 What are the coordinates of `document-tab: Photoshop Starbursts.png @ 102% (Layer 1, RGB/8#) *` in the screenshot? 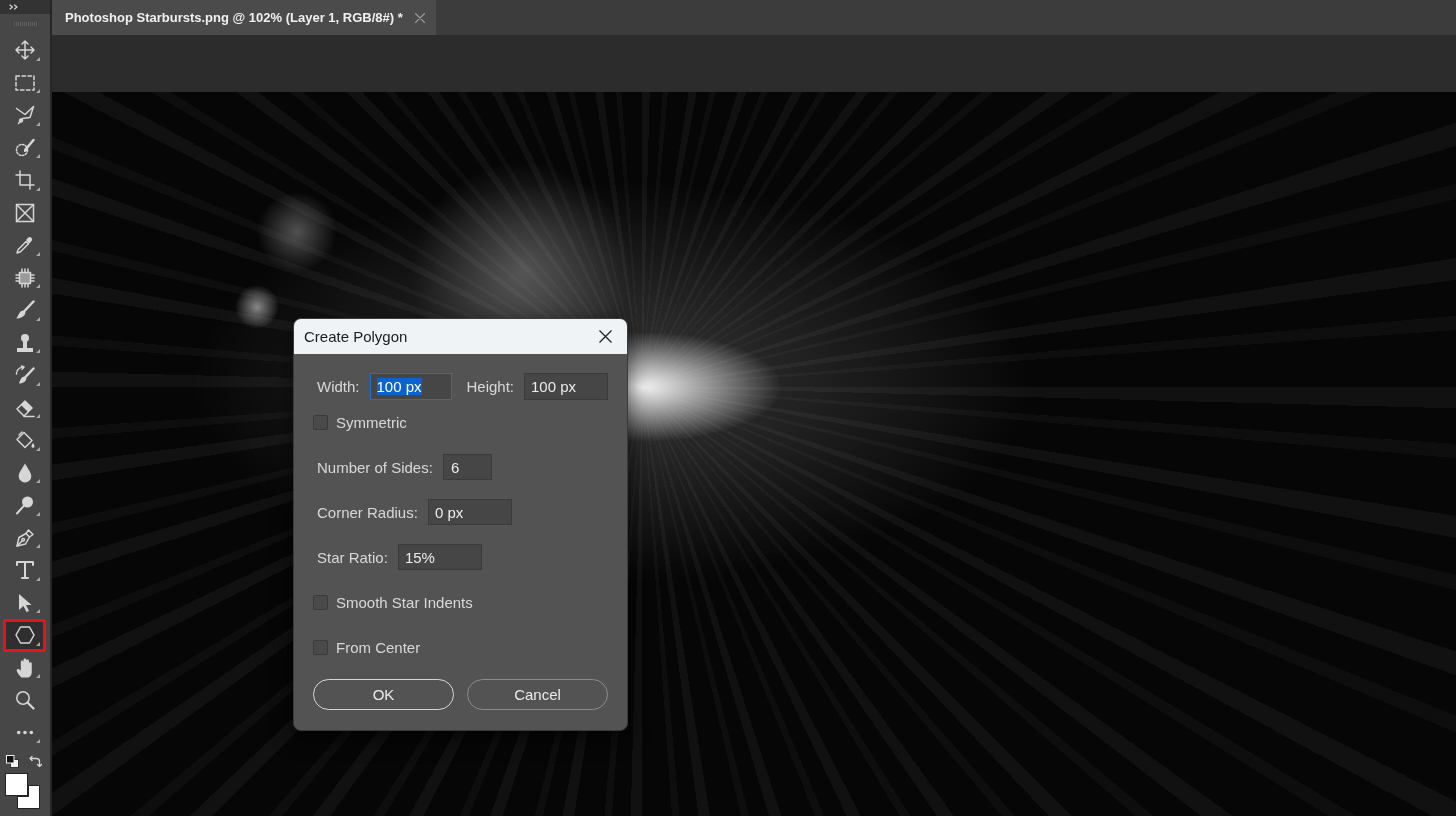 It's located at (244, 17).